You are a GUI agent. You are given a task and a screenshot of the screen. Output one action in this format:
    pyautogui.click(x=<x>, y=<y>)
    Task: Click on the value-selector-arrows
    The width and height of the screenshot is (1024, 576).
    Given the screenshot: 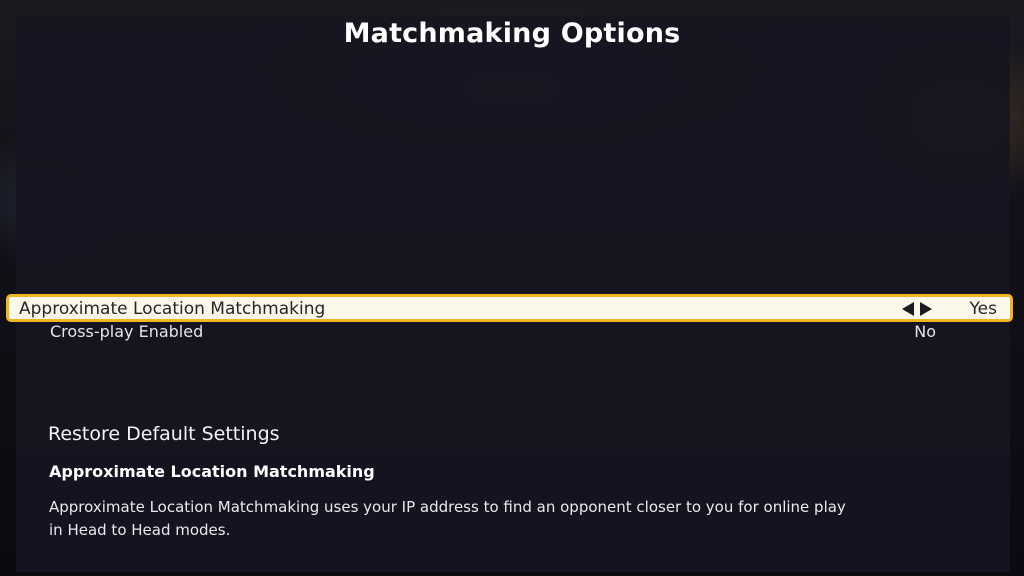 What is the action you would take?
    pyautogui.click(x=922, y=309)
    